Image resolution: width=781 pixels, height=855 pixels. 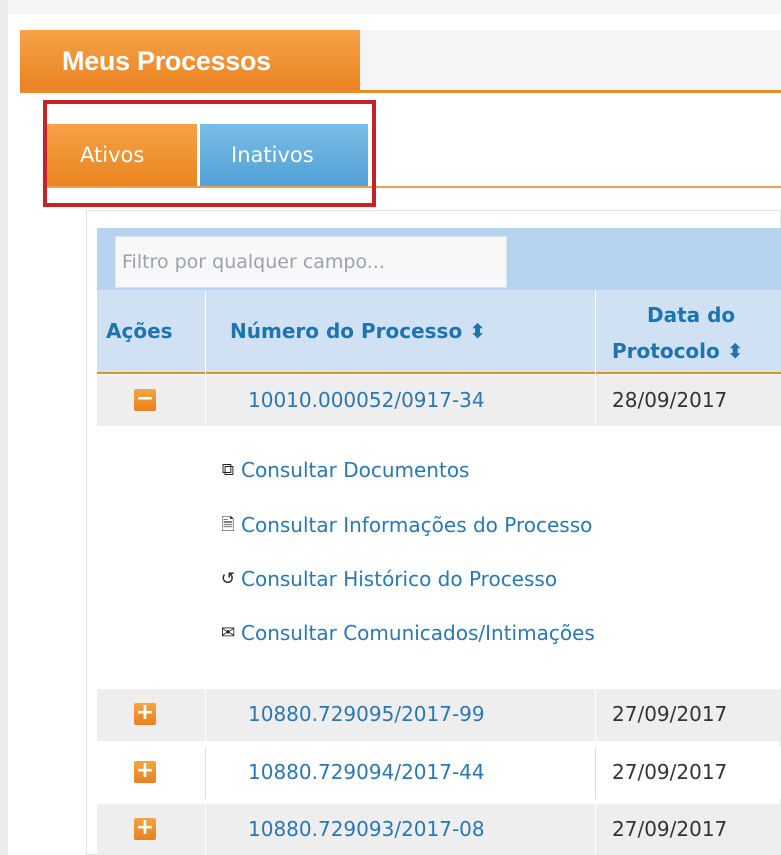 What do you see at coordinates (366, 772) in the screenshot?
I see `process-number-link: 10880.729094/2017-44` at bounding box center [366, 772].